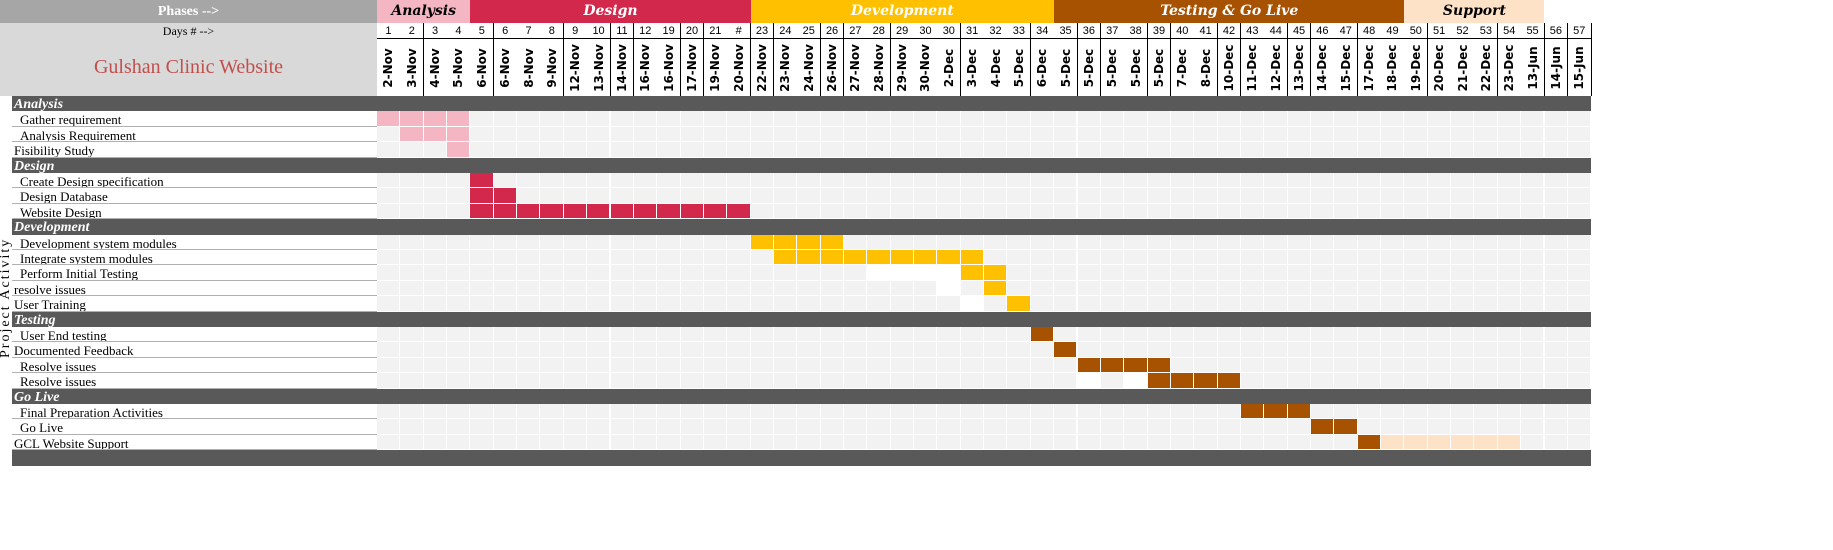  Describe the element at coordinates (1486, 31) in the screenshot. I see `day-number-cell: 53` at that location.